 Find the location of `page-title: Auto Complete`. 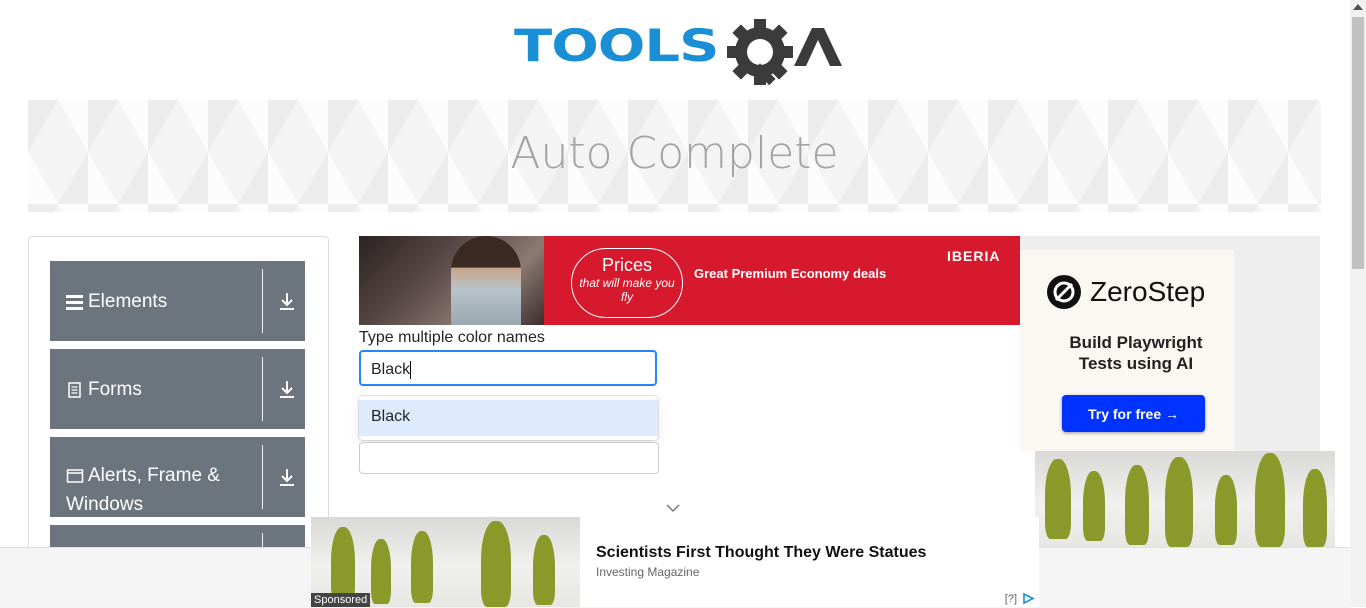

page-title: Auto Complete is located at coordinates (674, 153).